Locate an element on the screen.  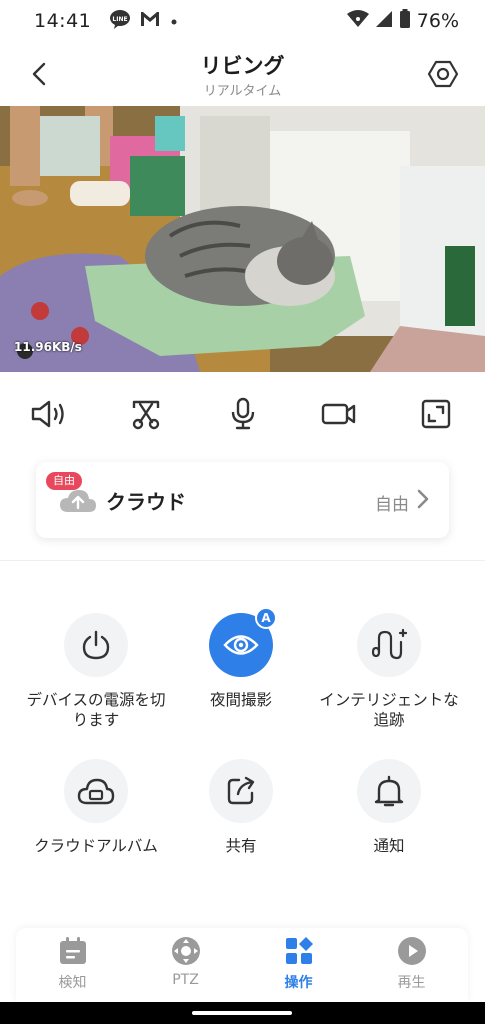
bottom-navigation: 検知 PTZ 操作 再生 is located at coordinates (242, 965).